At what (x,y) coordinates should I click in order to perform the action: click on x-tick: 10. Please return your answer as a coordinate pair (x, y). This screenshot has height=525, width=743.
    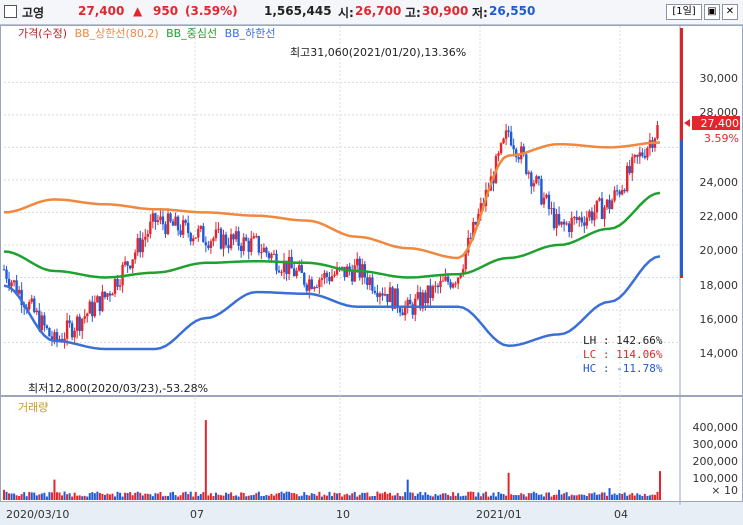
    Looking at the image, I should click on (343, 514).